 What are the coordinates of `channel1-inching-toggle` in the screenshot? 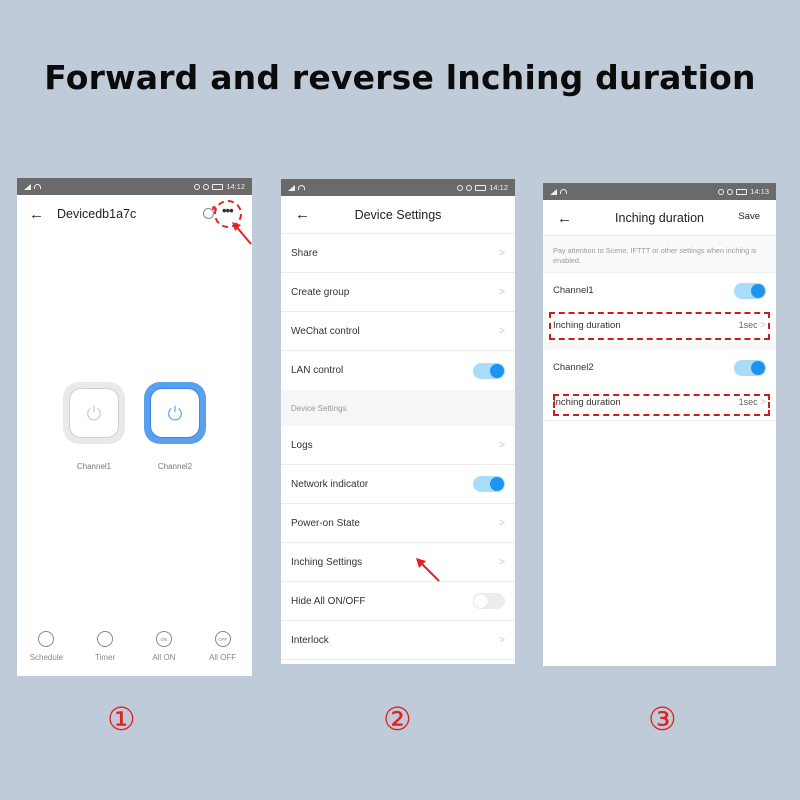 It's located at (750, 290).